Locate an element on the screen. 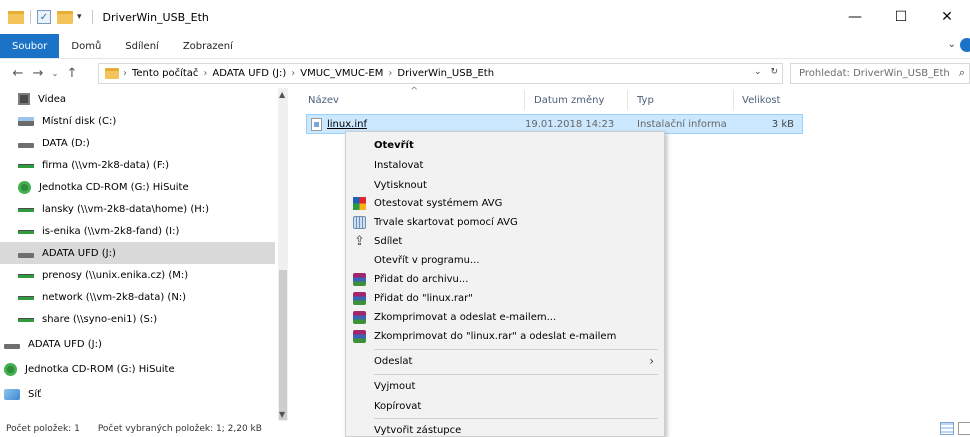  menu-item-label: Vytisknout is located at coordinates (400, 185).